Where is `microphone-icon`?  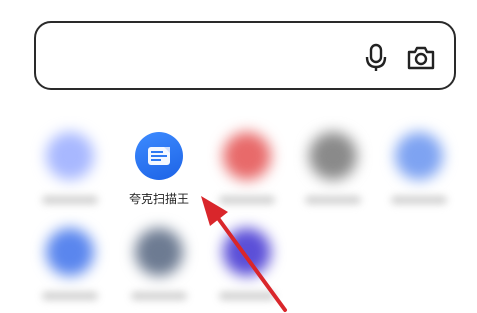
microphone-icon is located at coordinates (376, 58).